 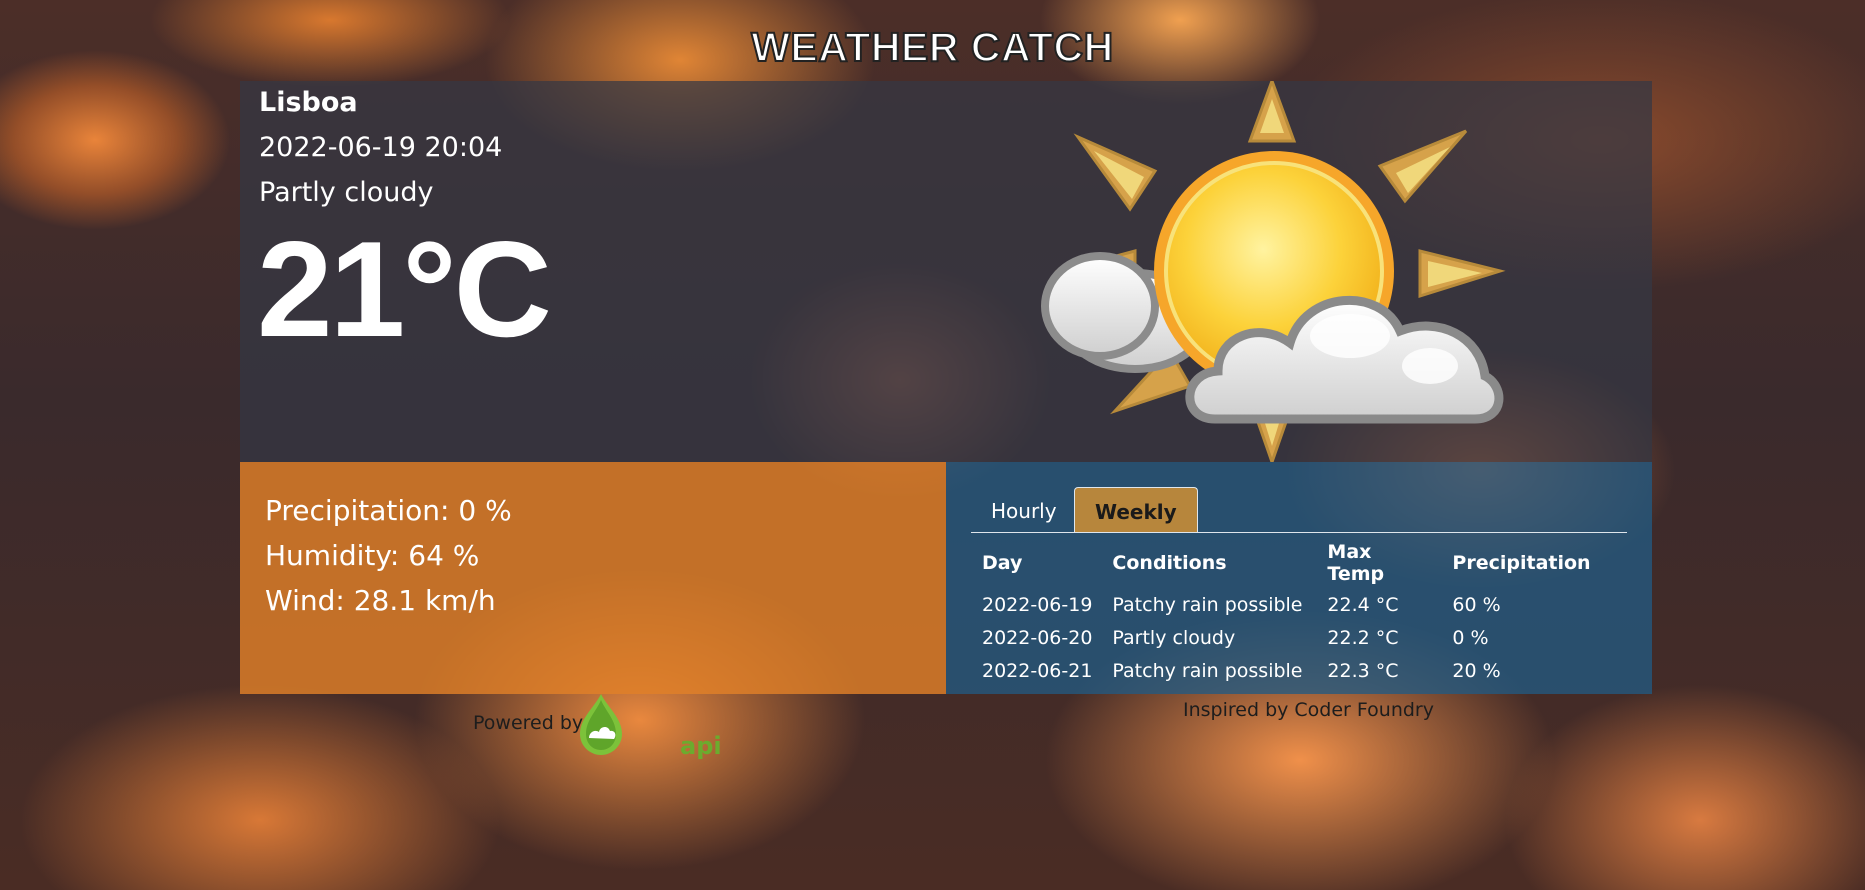 What do you see at coordinates (1363, 604) in the screenshot?
I see `cell-max-temp: 22.4 °C` at bounding box center [1363, 604].